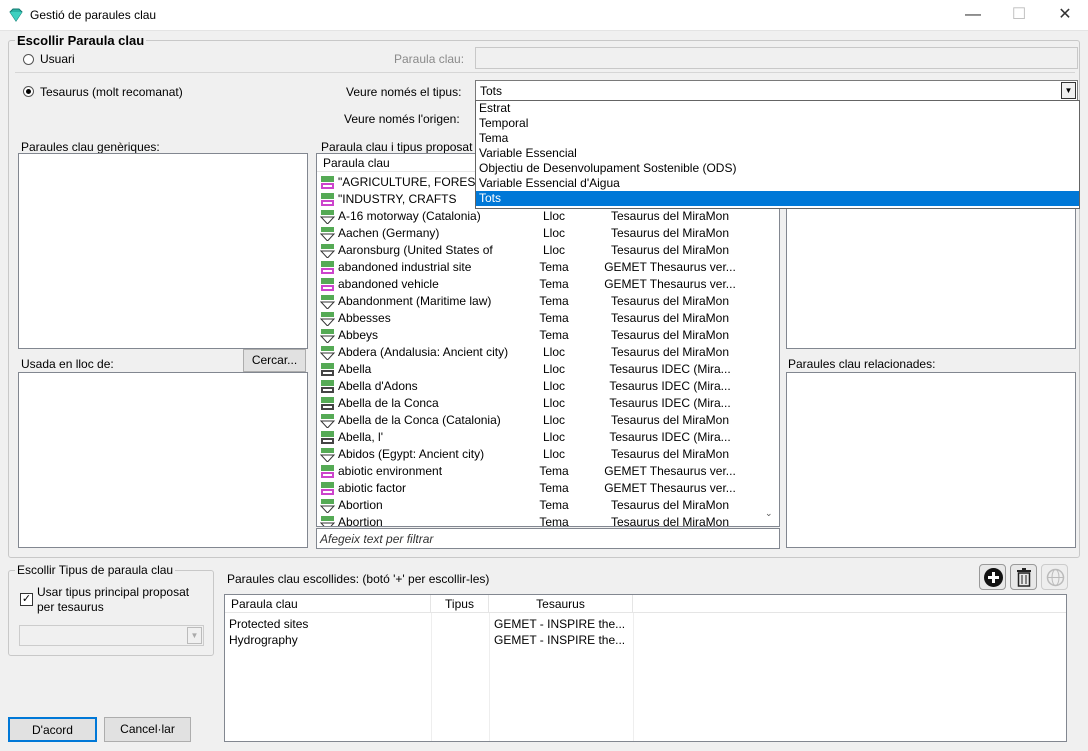 Image resolution: width=1088 pixels, height=751 pixels. I want to click on list-item: Abbeys Tema Tesaurus del MiraMon, so click(540, 335).